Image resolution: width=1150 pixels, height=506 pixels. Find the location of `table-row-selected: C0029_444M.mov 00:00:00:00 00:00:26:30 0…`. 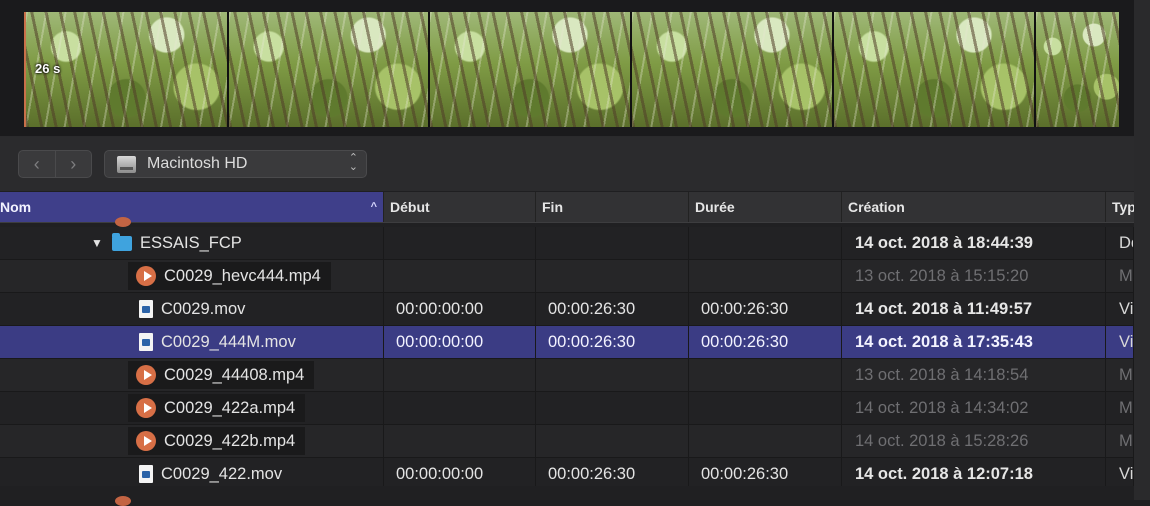

table-row-selected: C0029_444M.mov 00:00:00:00 00:00:26:30 0… is located at coordinates (567, 342).